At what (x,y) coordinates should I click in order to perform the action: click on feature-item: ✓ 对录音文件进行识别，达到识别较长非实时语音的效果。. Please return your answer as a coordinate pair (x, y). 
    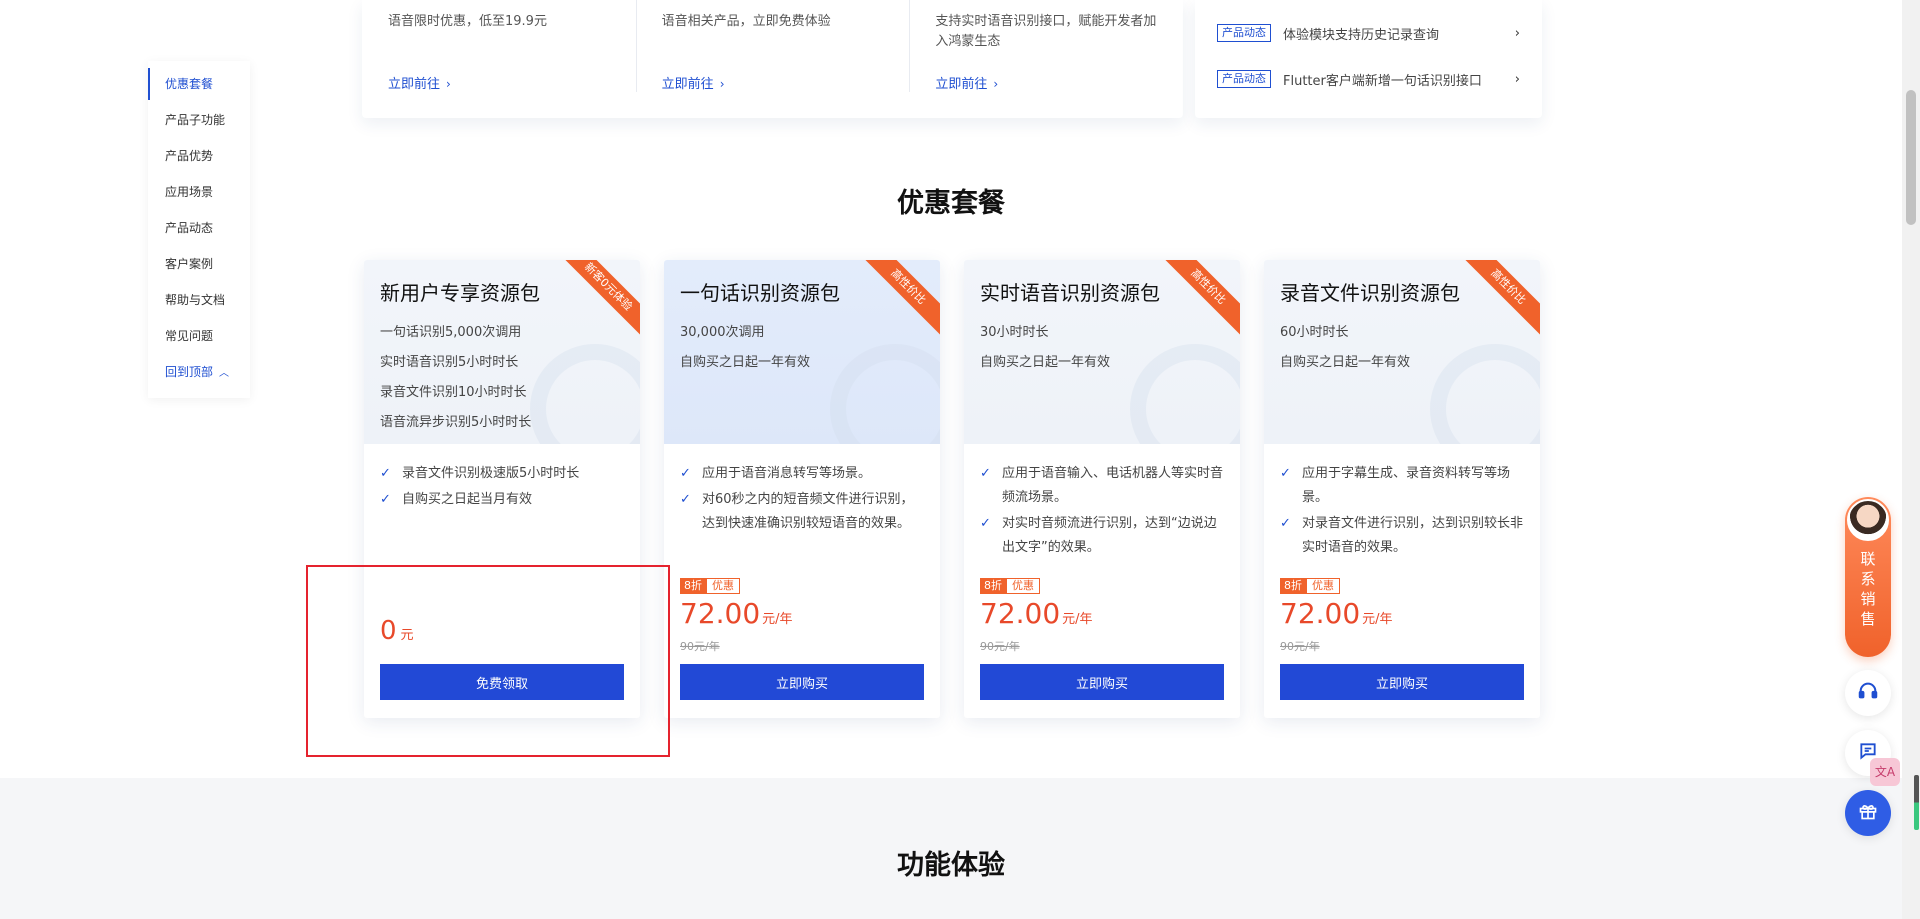
    Looking at the image, I should click on (1402, 536).